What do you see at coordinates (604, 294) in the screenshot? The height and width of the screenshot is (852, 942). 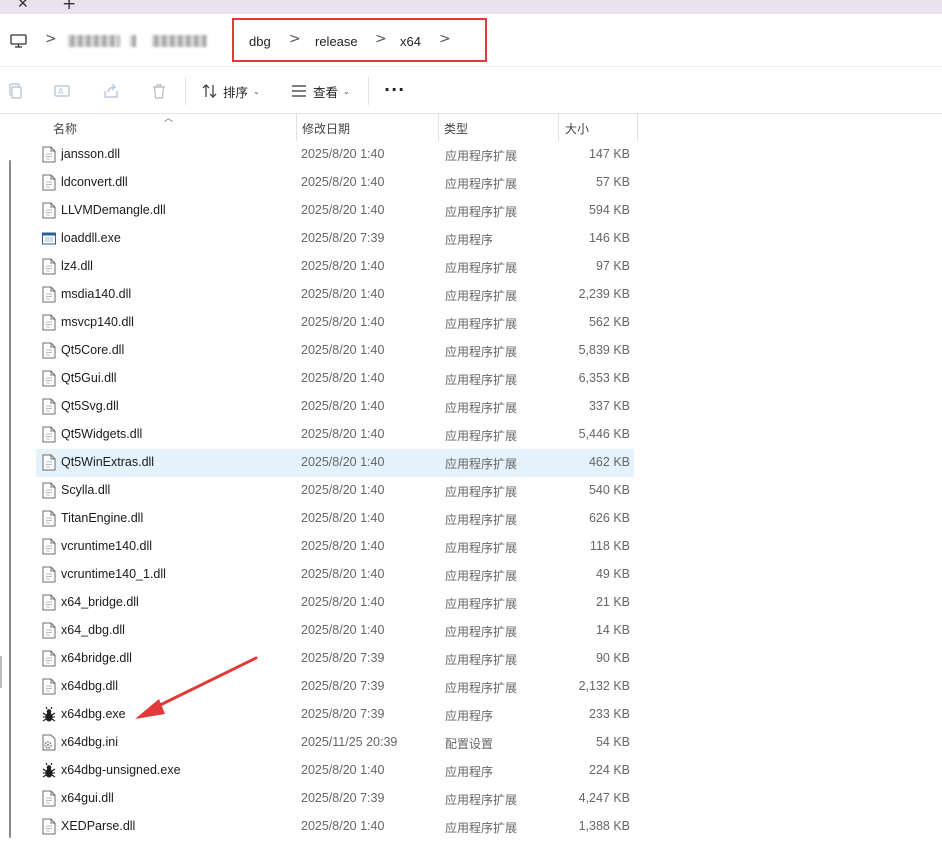 I see `file-size: 2,239 KB` at bounding box center [604, 294].